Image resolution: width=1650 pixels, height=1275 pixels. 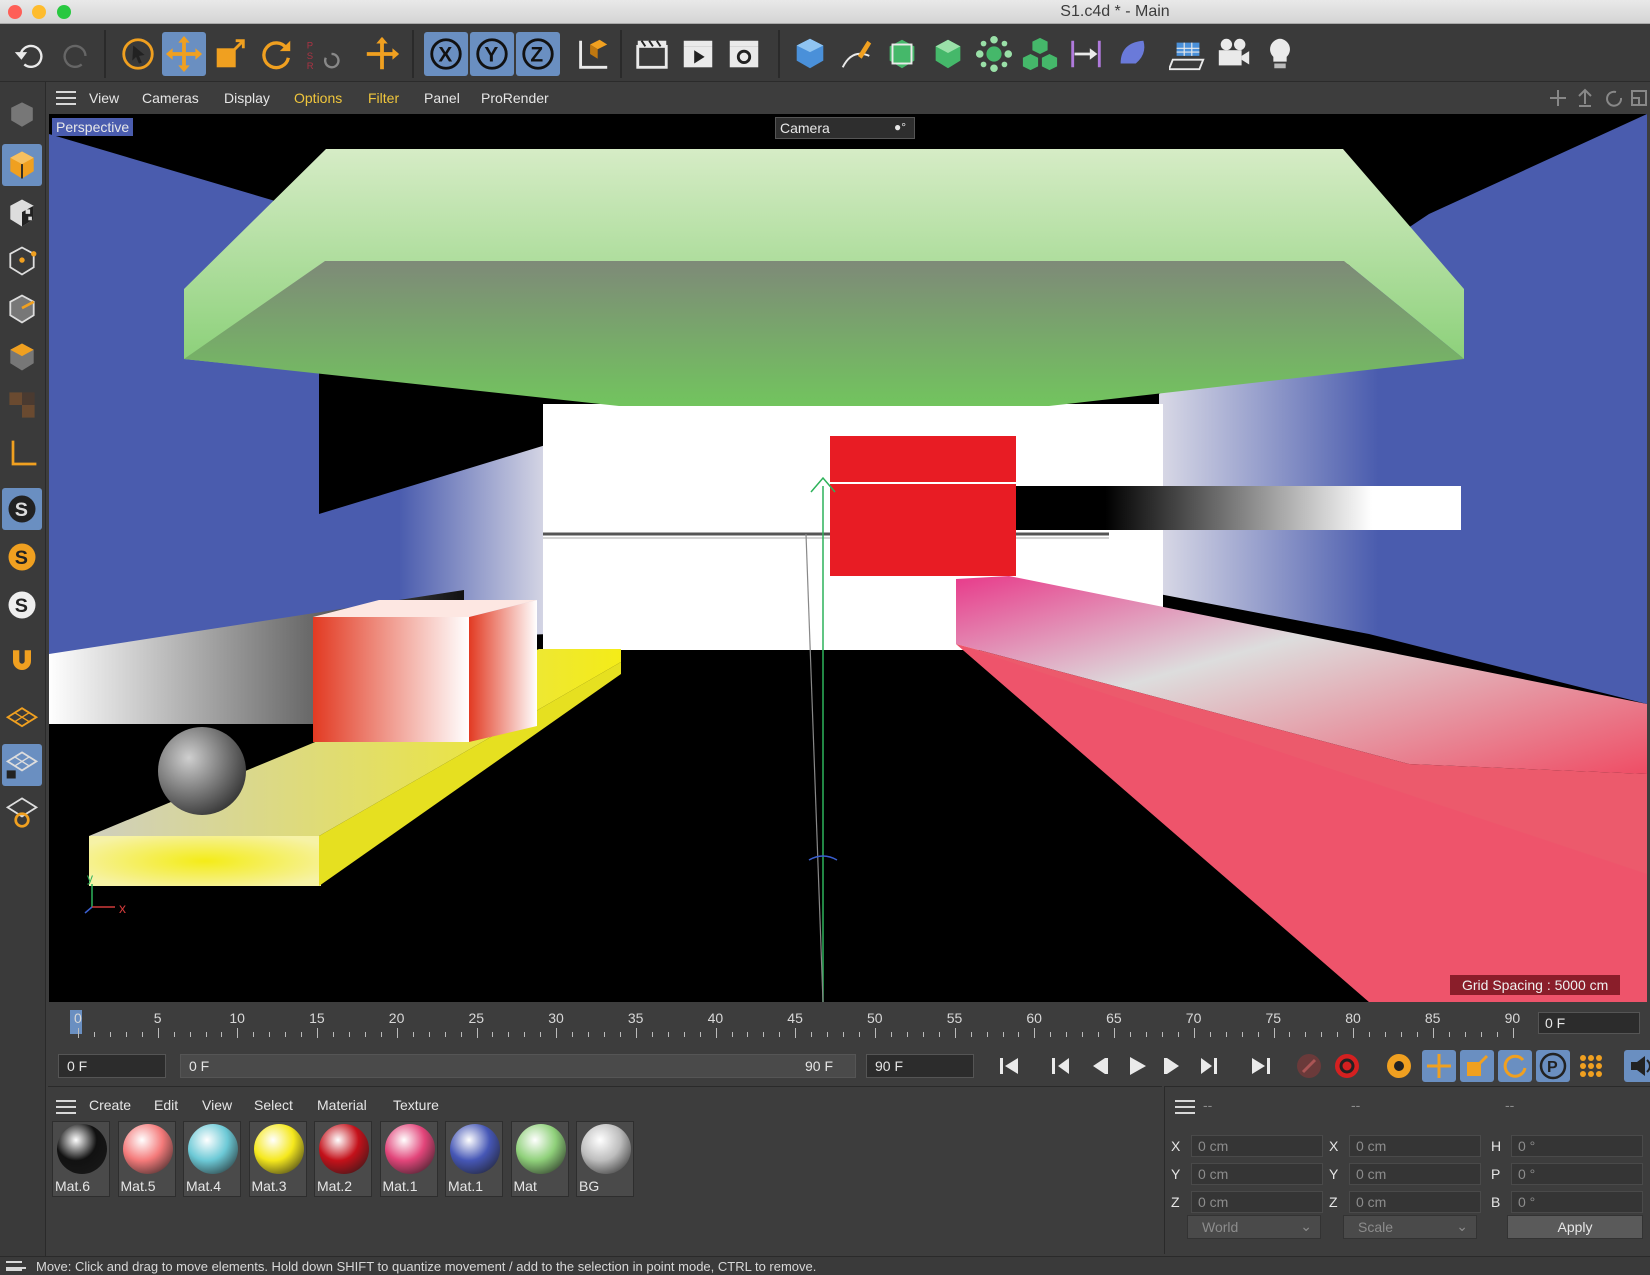 I want to click on magnet-icon, so click(x=22, y=661).